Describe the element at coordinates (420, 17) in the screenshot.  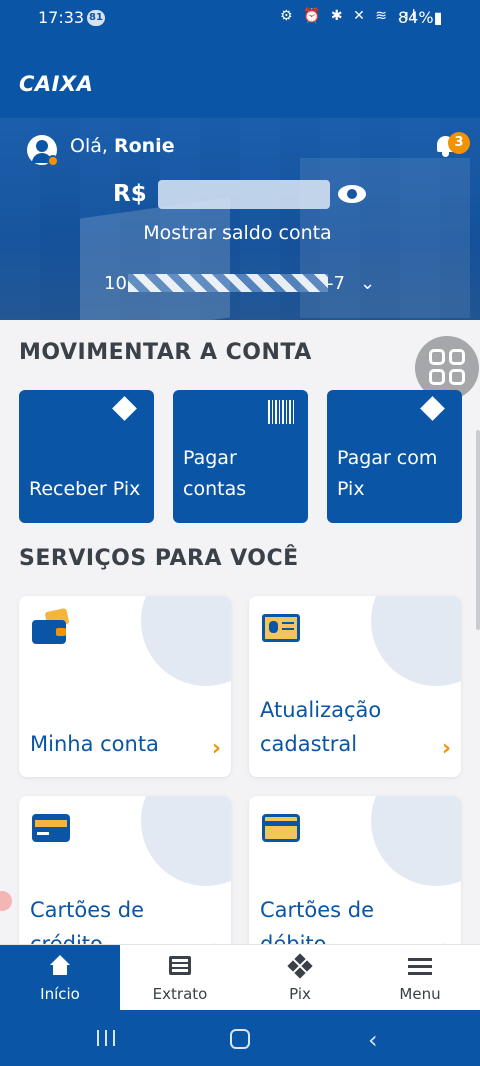
I see `battery-level: 84%▮` at that location.